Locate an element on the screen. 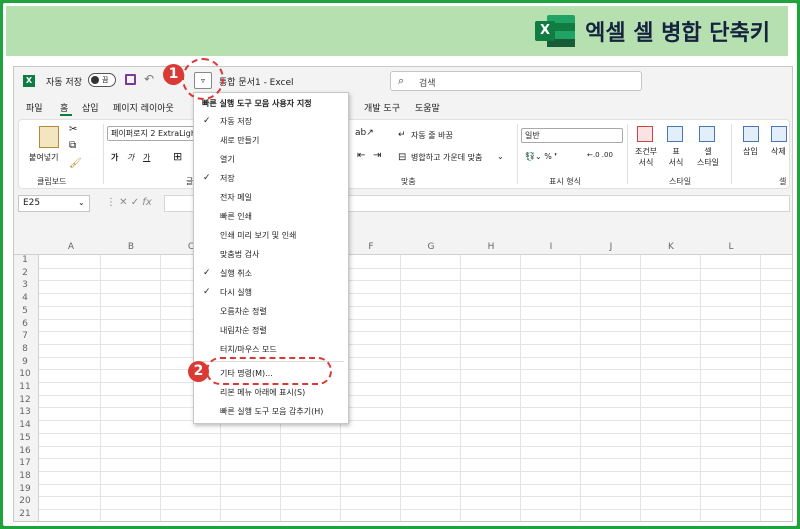 The height and width of the screenshot is (529, 800). menu-item-spelling: 맞춤법 검사 is located at coordinates (272, 254).